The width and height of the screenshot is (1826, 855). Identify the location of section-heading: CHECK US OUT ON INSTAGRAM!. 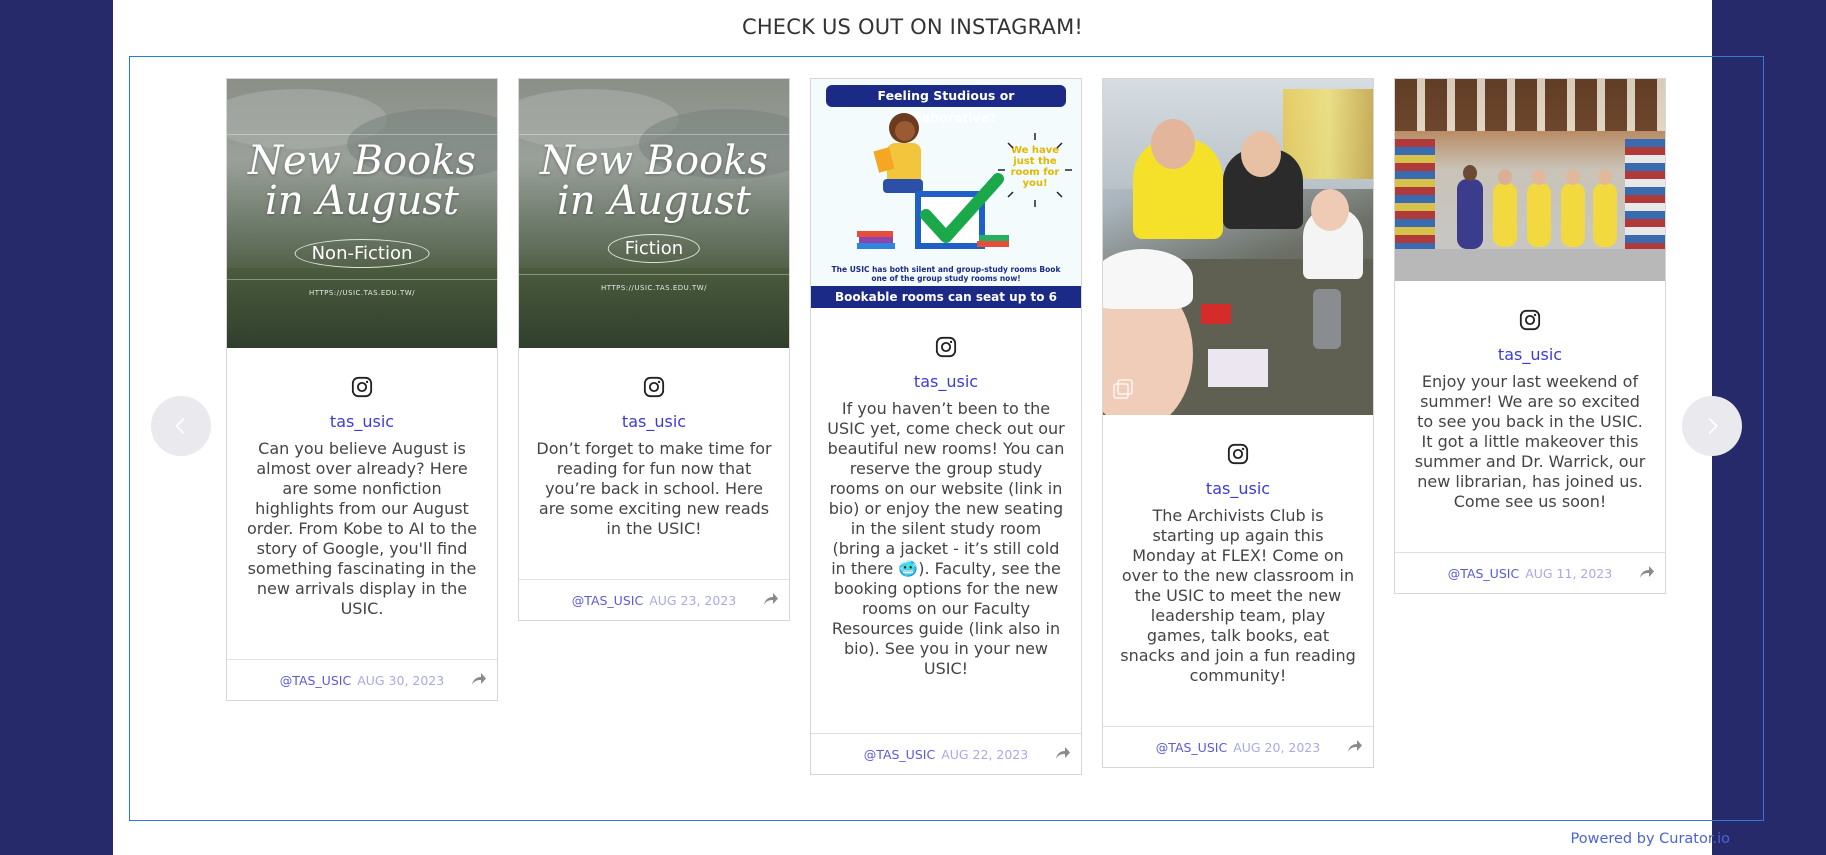
(912, 27).